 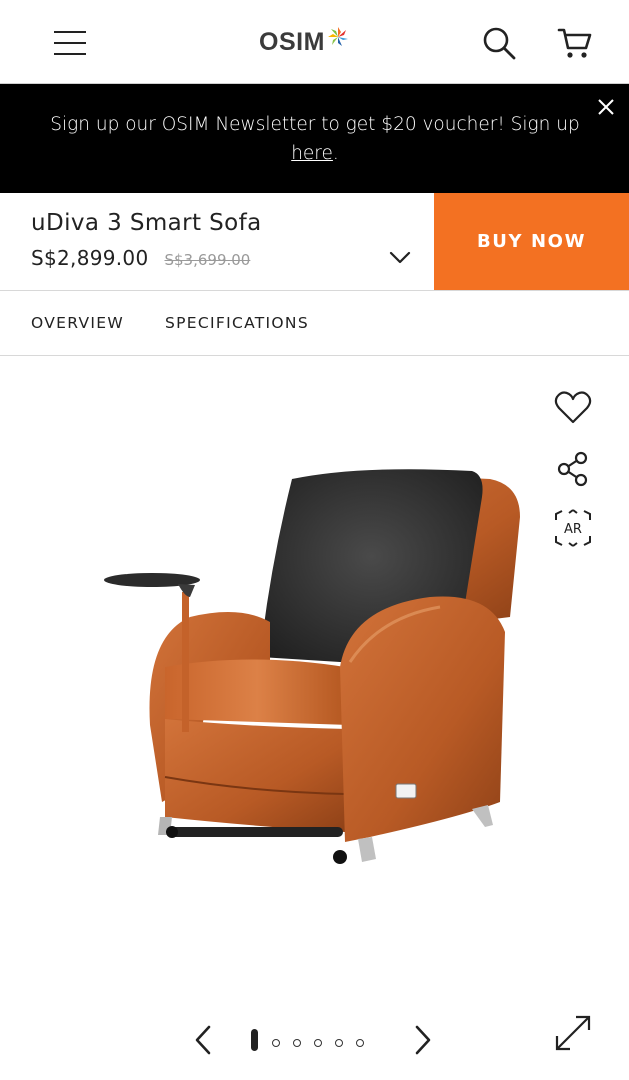 I want to click on banner-signup-link: here, so click(x=312, y=153).